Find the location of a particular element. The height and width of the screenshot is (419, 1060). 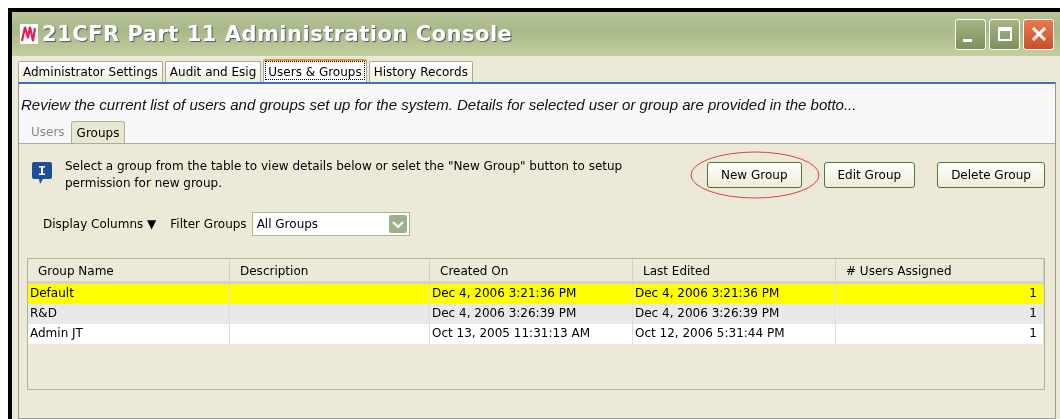

close-icon is located at coordinates (1038, 34).